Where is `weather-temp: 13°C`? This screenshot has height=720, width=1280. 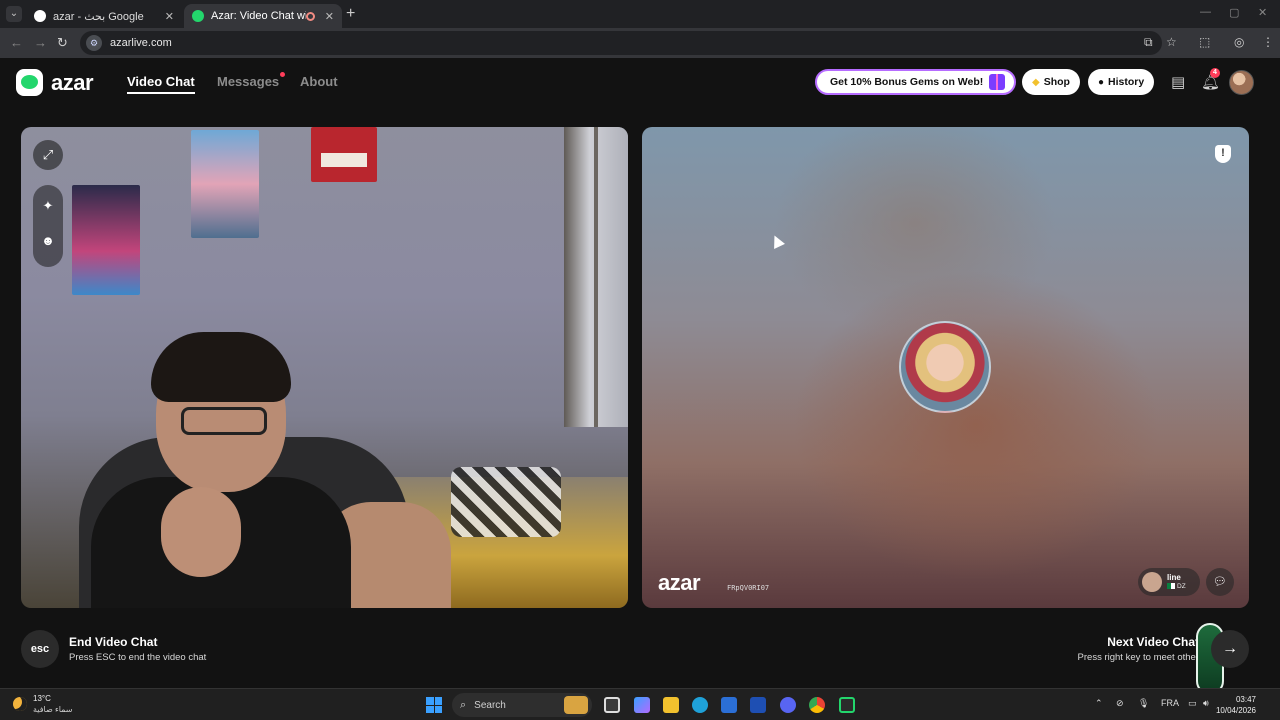
weather-temp: 13°C is located at coordinates (42, 698).